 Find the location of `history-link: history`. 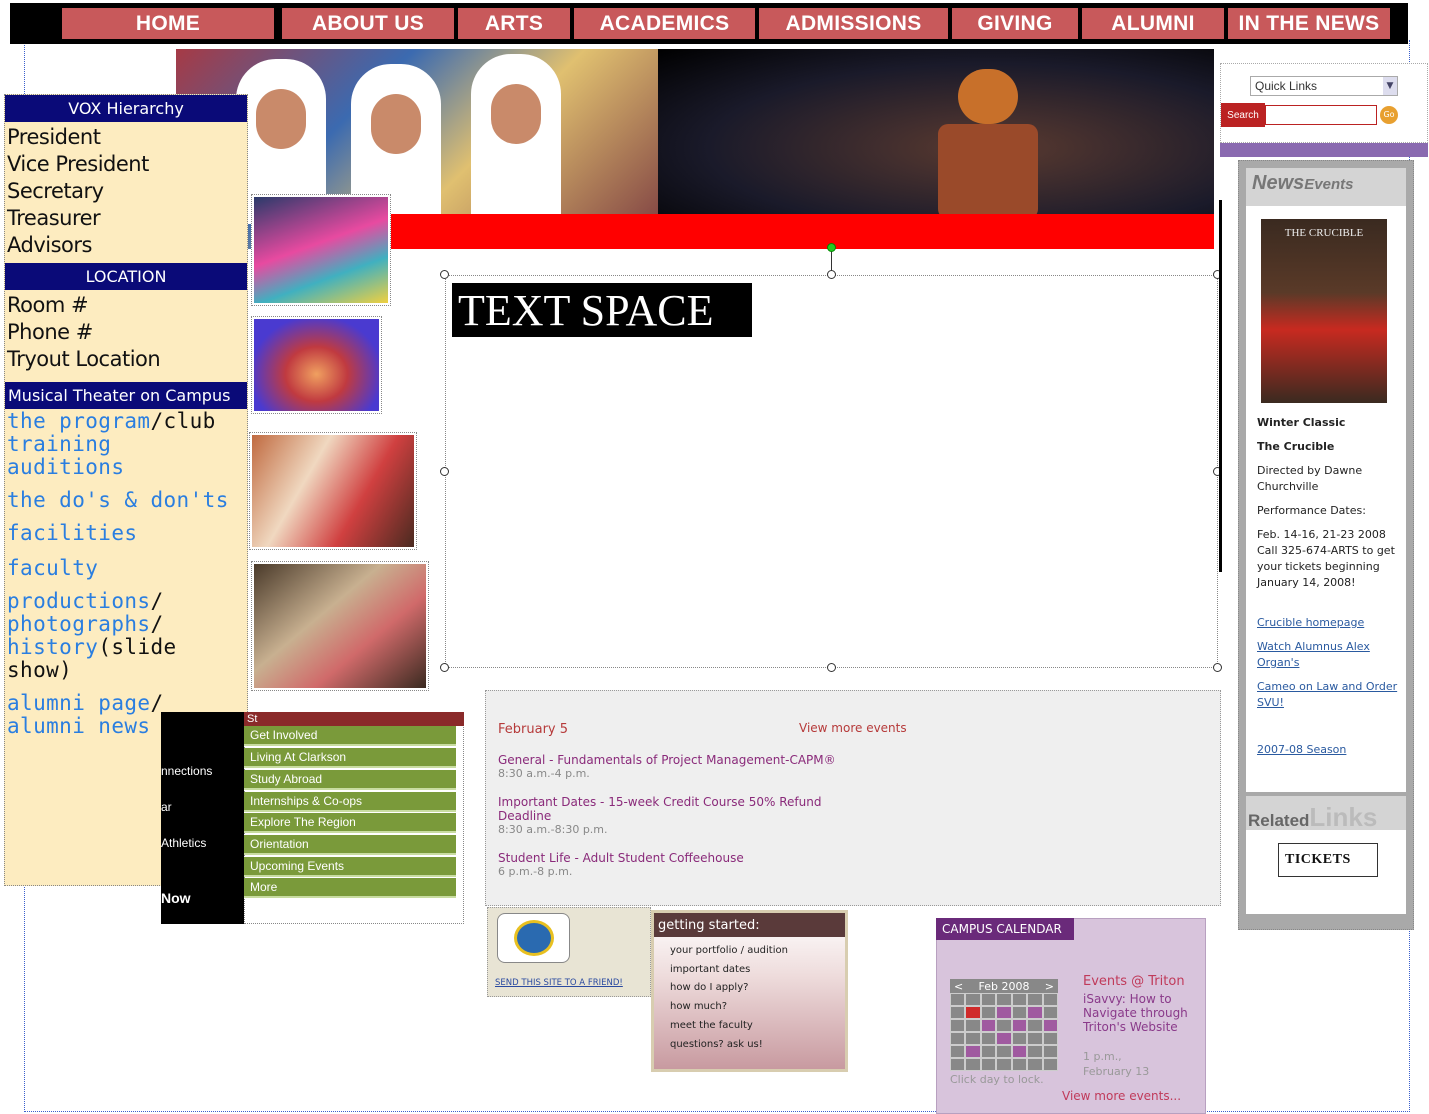

history-link: history is located at coordinates (52, 647).